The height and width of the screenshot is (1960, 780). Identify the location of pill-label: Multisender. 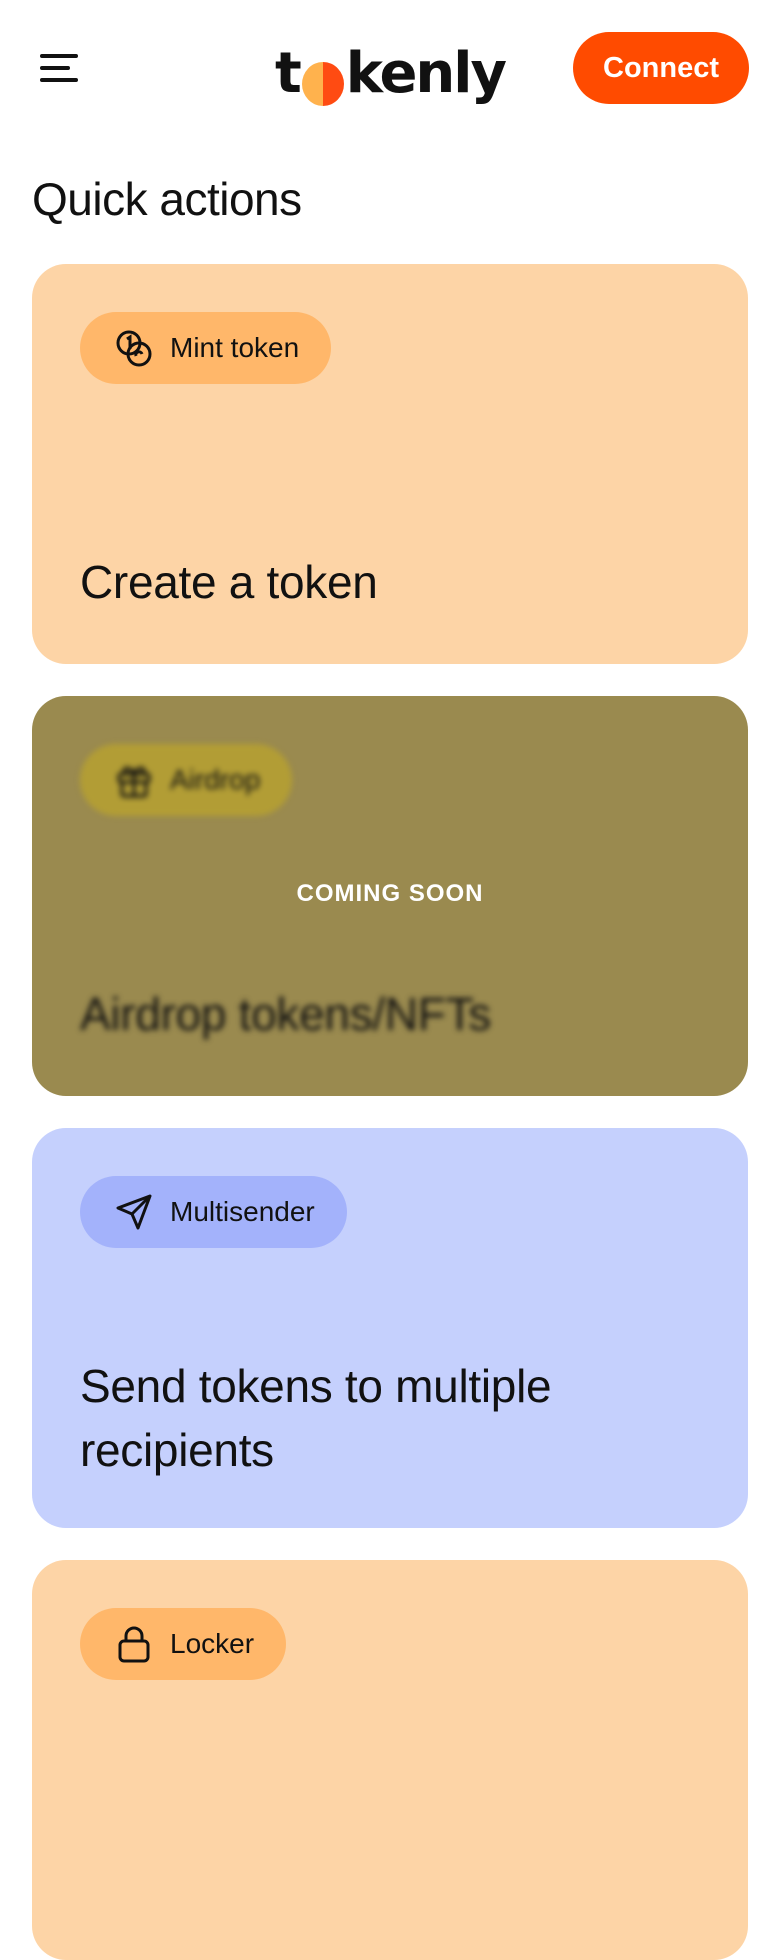
(242, 1211).